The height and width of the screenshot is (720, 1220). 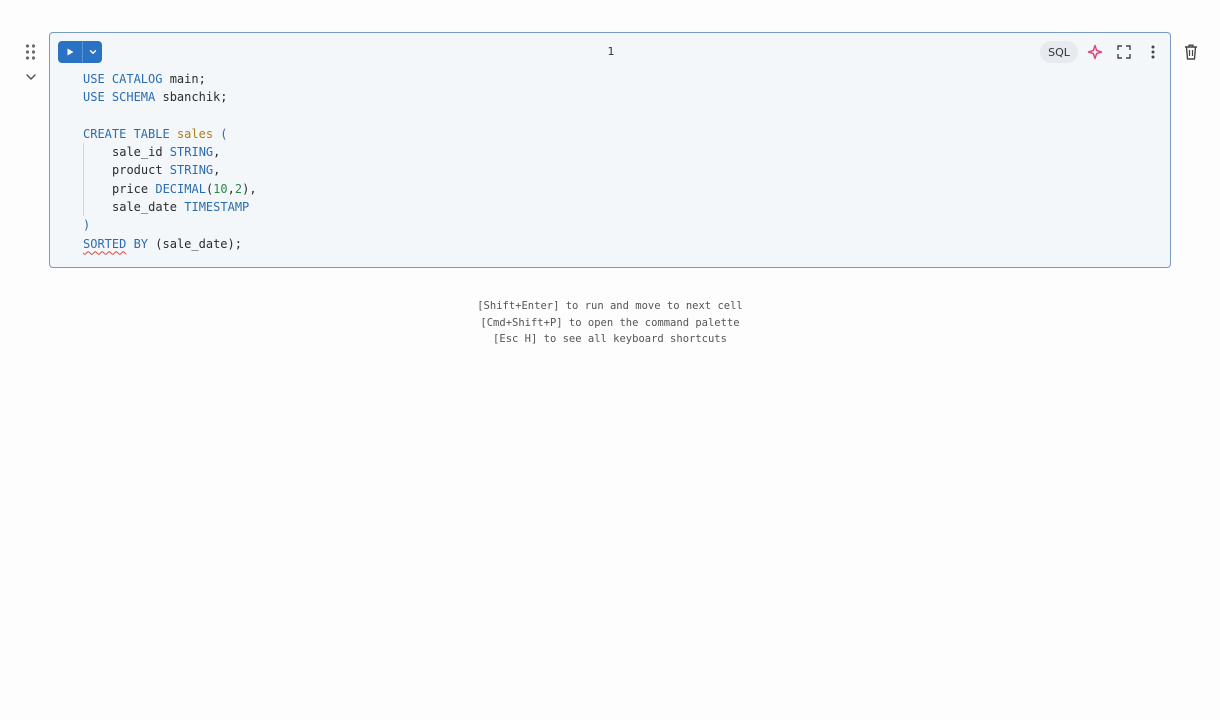 I want to click on code-token: USE SCHEMA, so click(x=119, y=97).